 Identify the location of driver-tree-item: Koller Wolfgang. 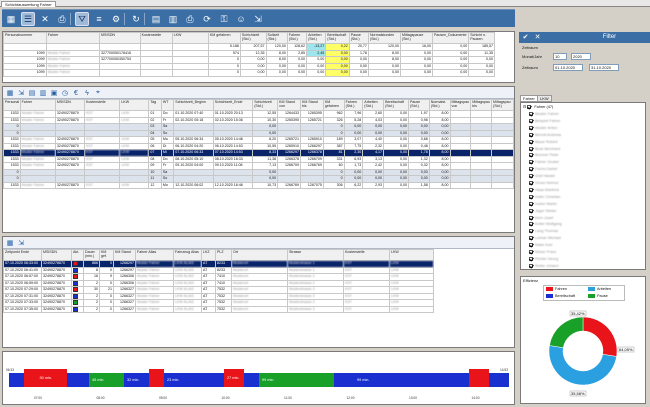
(545, 224).